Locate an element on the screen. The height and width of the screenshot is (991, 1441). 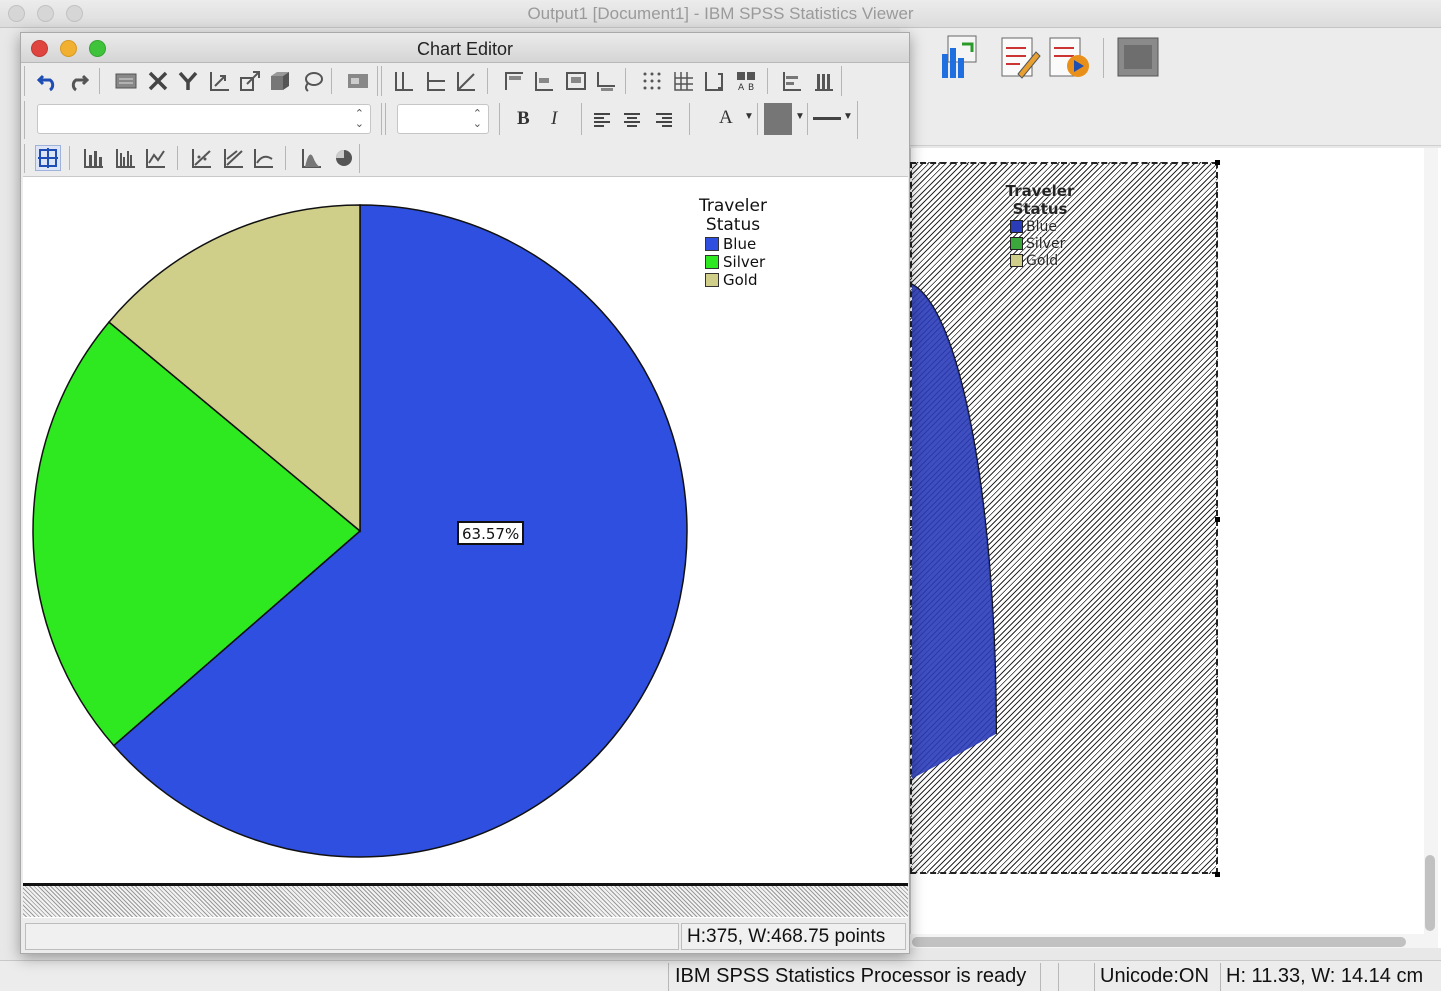
grid-major-icon is located at coordinates (684, 81).